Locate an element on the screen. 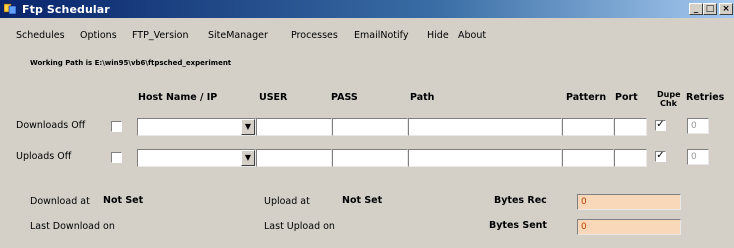 The width and height of the screenshot is (734, 248). column-header-port: Port is located at coordinates (626, 97).